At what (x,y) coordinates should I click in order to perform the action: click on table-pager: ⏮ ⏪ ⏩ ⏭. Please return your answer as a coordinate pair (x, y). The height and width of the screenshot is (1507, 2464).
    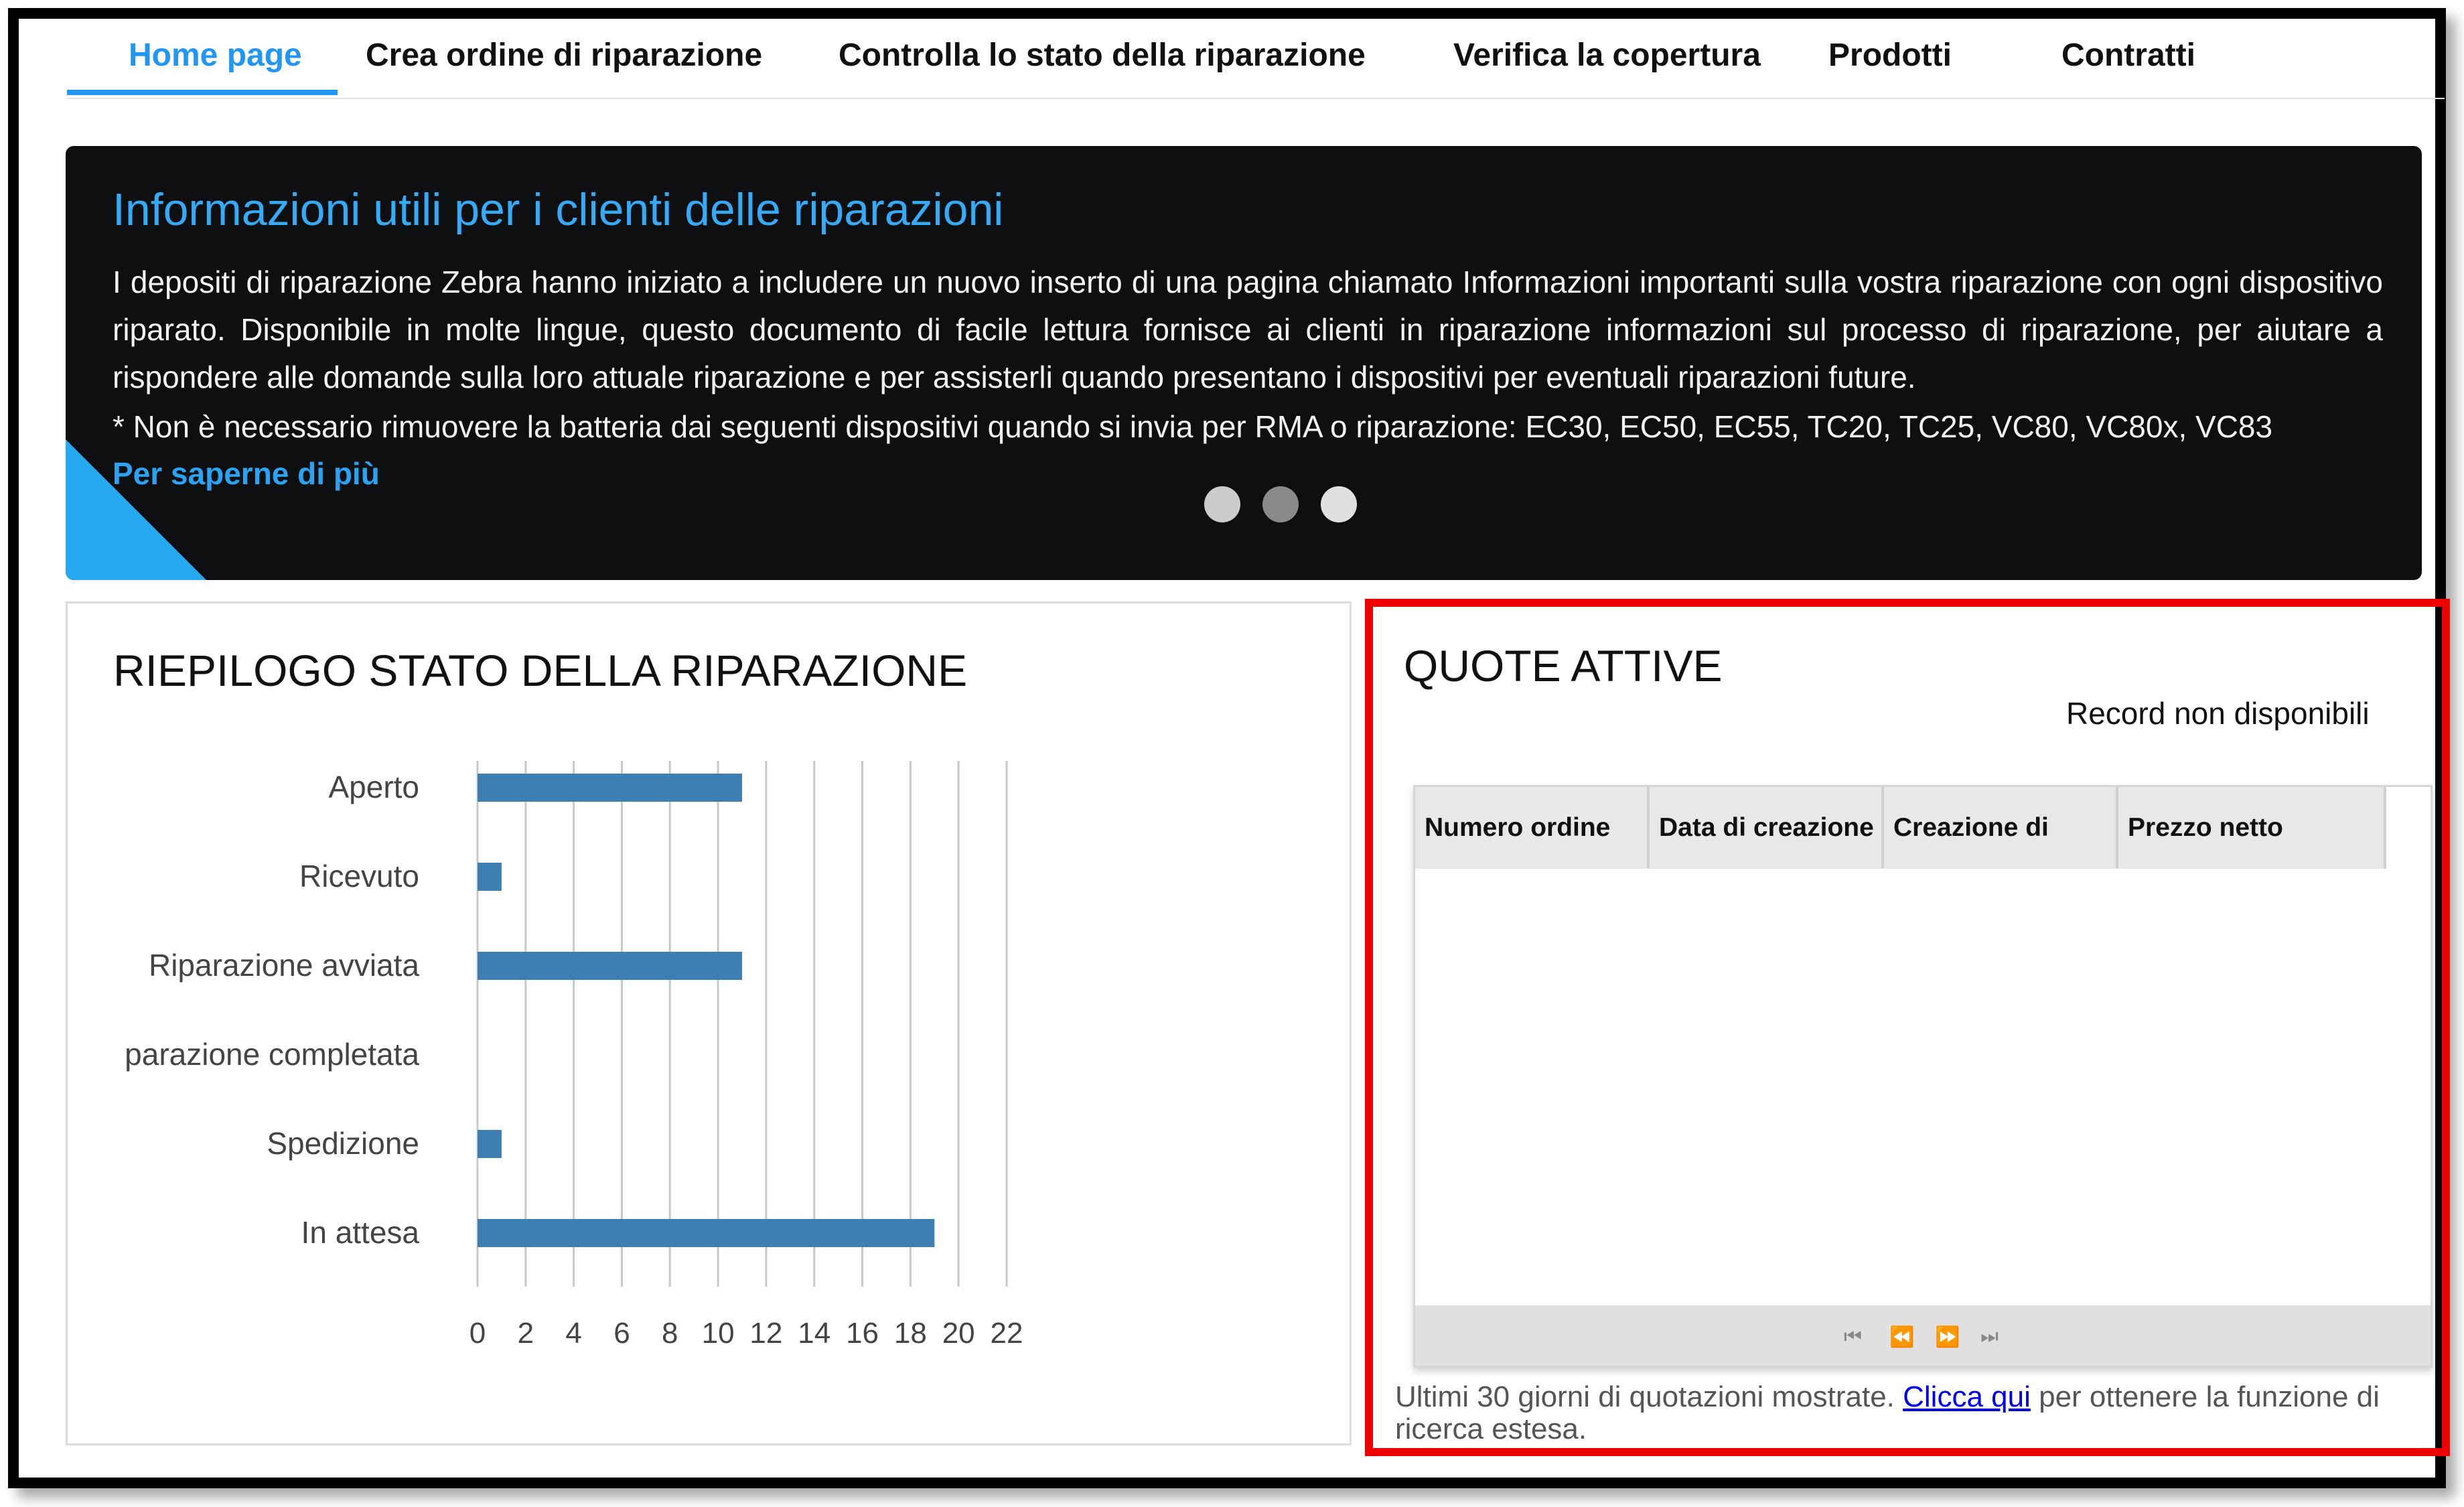
    Looking at the image, I should click on (1923, 1335).